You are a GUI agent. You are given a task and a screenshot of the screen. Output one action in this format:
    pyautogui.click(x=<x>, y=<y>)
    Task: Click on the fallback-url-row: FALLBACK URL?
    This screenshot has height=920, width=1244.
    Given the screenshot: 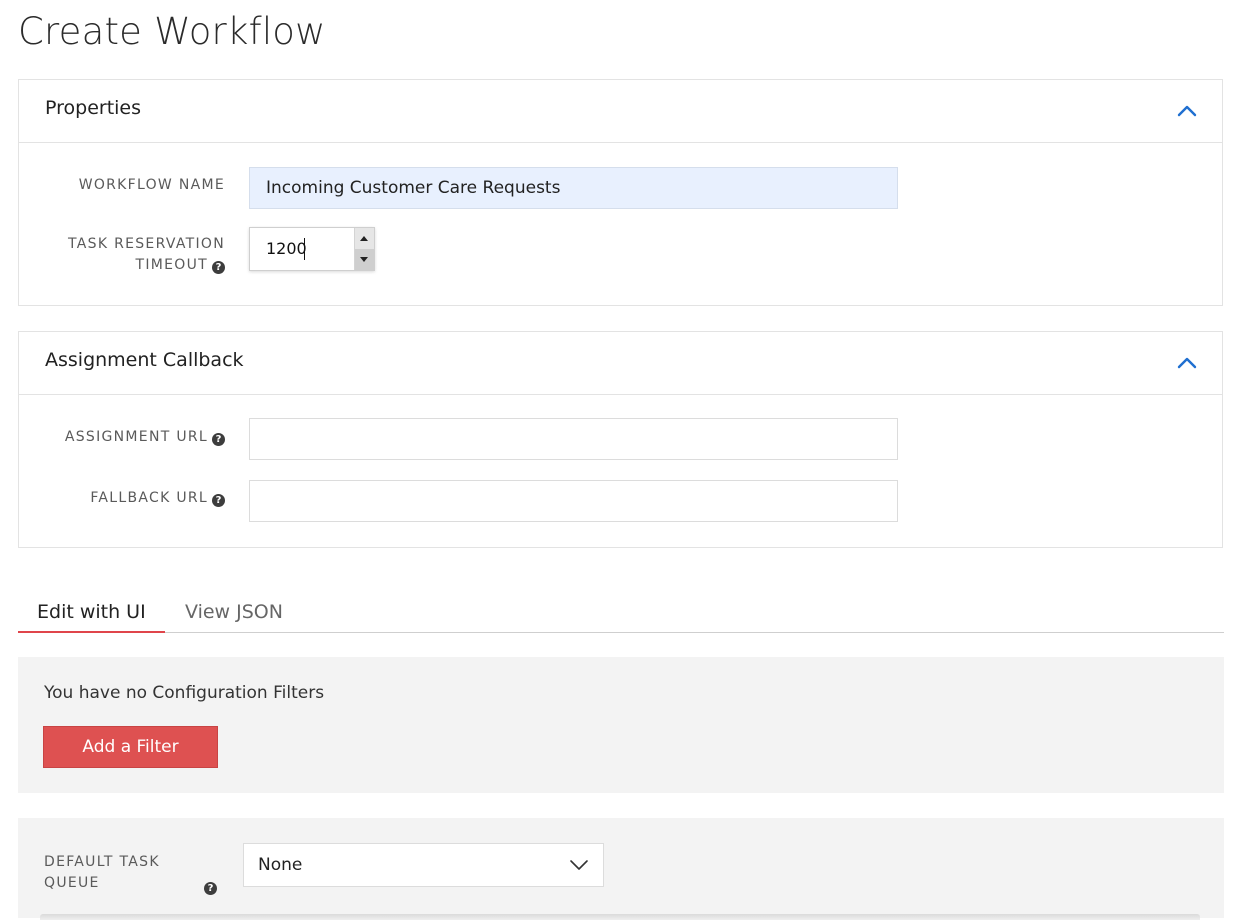 What is the action you would take?
    pyautogui.click(x=620, y=502)
    